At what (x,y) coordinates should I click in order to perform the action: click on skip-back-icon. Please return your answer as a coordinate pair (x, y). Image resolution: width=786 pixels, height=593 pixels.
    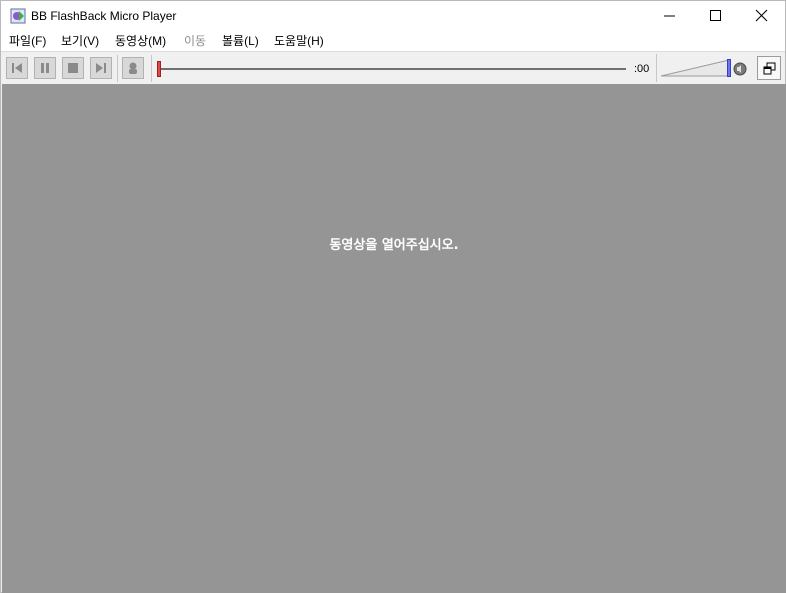
    Looking at the image, I should click on (17, 68).